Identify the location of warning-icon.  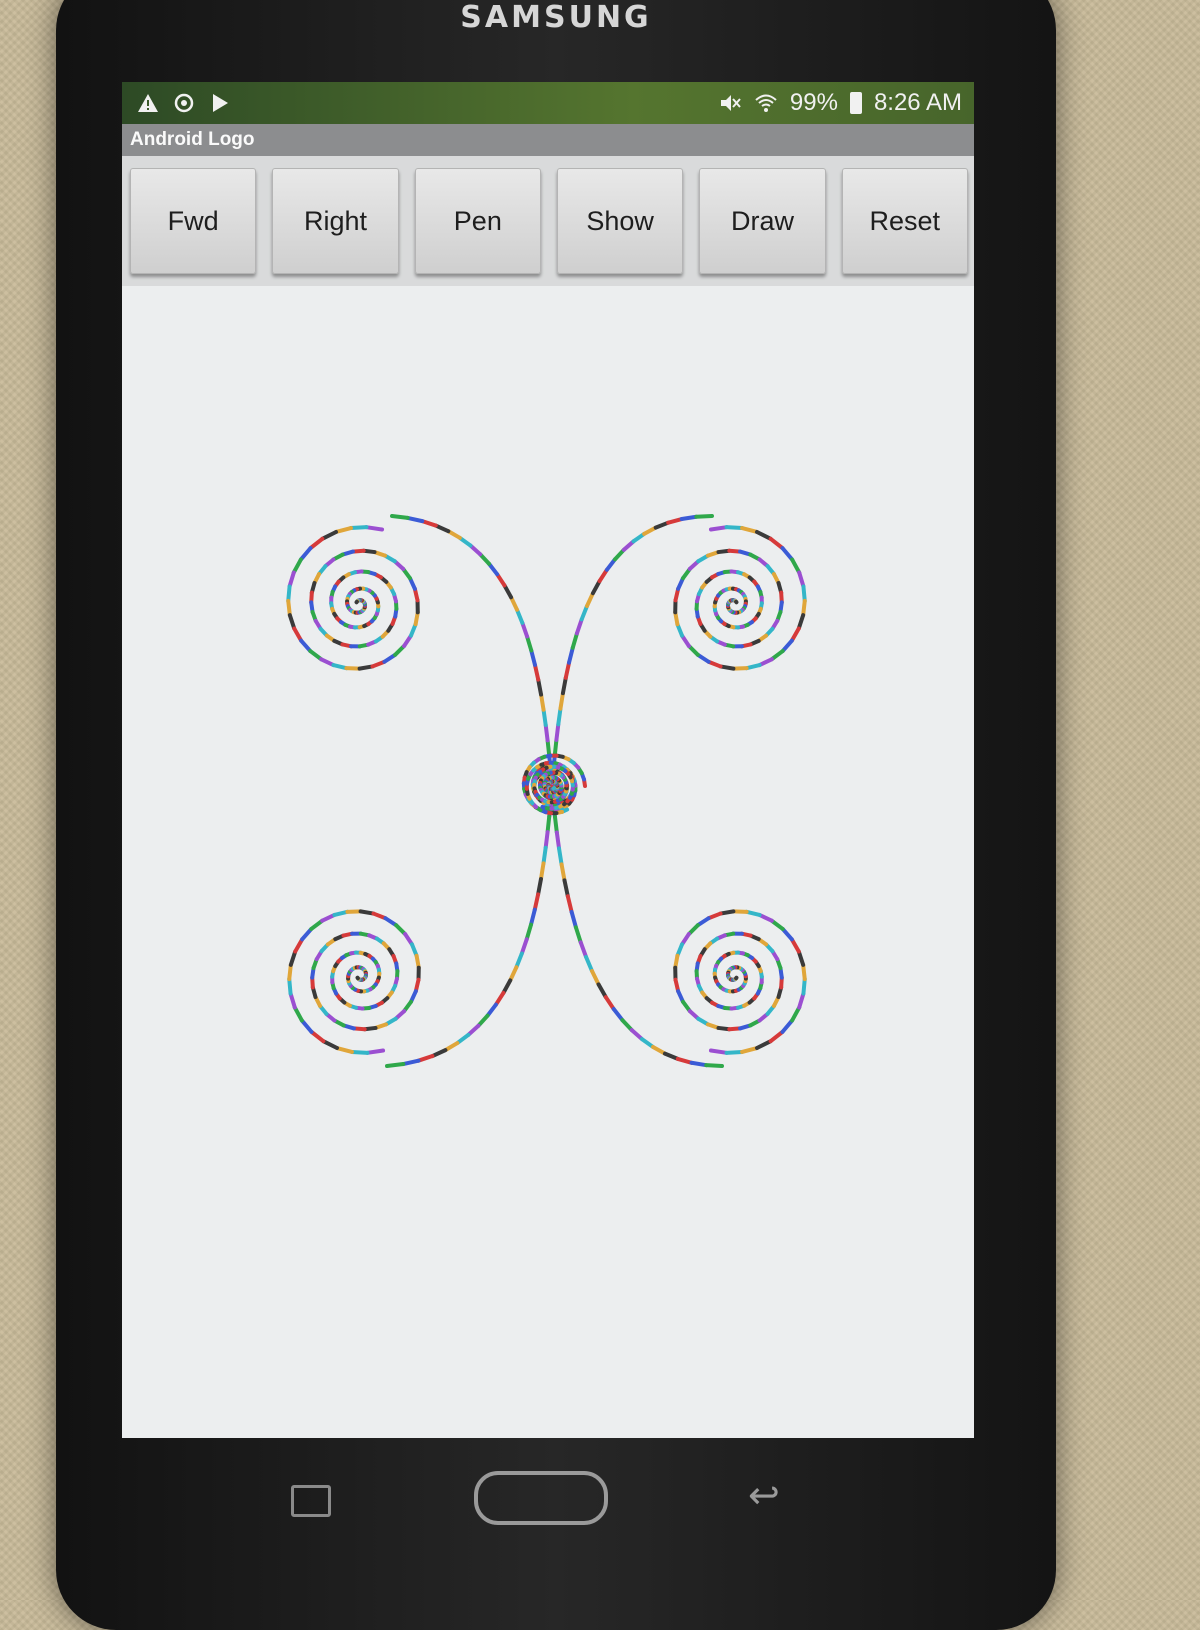
(148, 103).